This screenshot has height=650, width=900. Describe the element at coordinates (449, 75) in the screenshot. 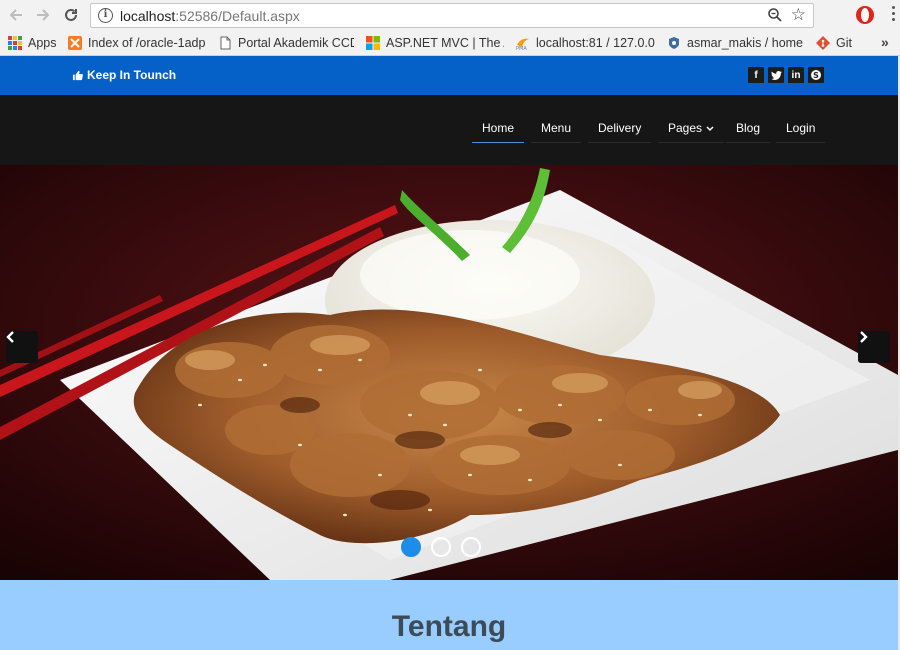

I see `top-bar: Keep In Tounch f in S` at that location.